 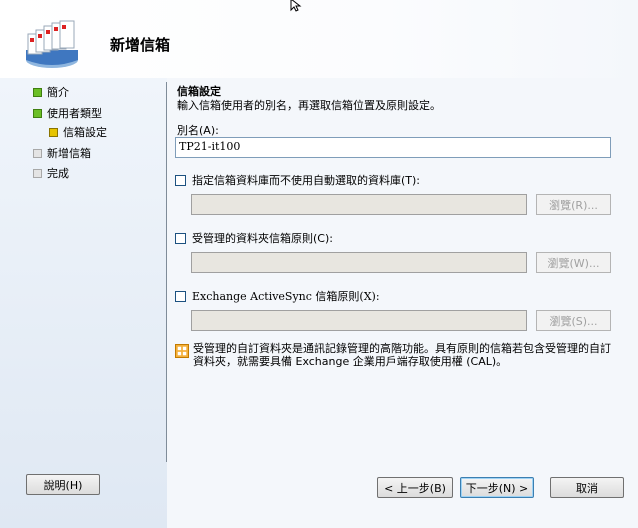 What do you see at coordinates (58, 92) in the screenshot?
I see `nav-step-label: 簡介` at bounding box center [58, 92].